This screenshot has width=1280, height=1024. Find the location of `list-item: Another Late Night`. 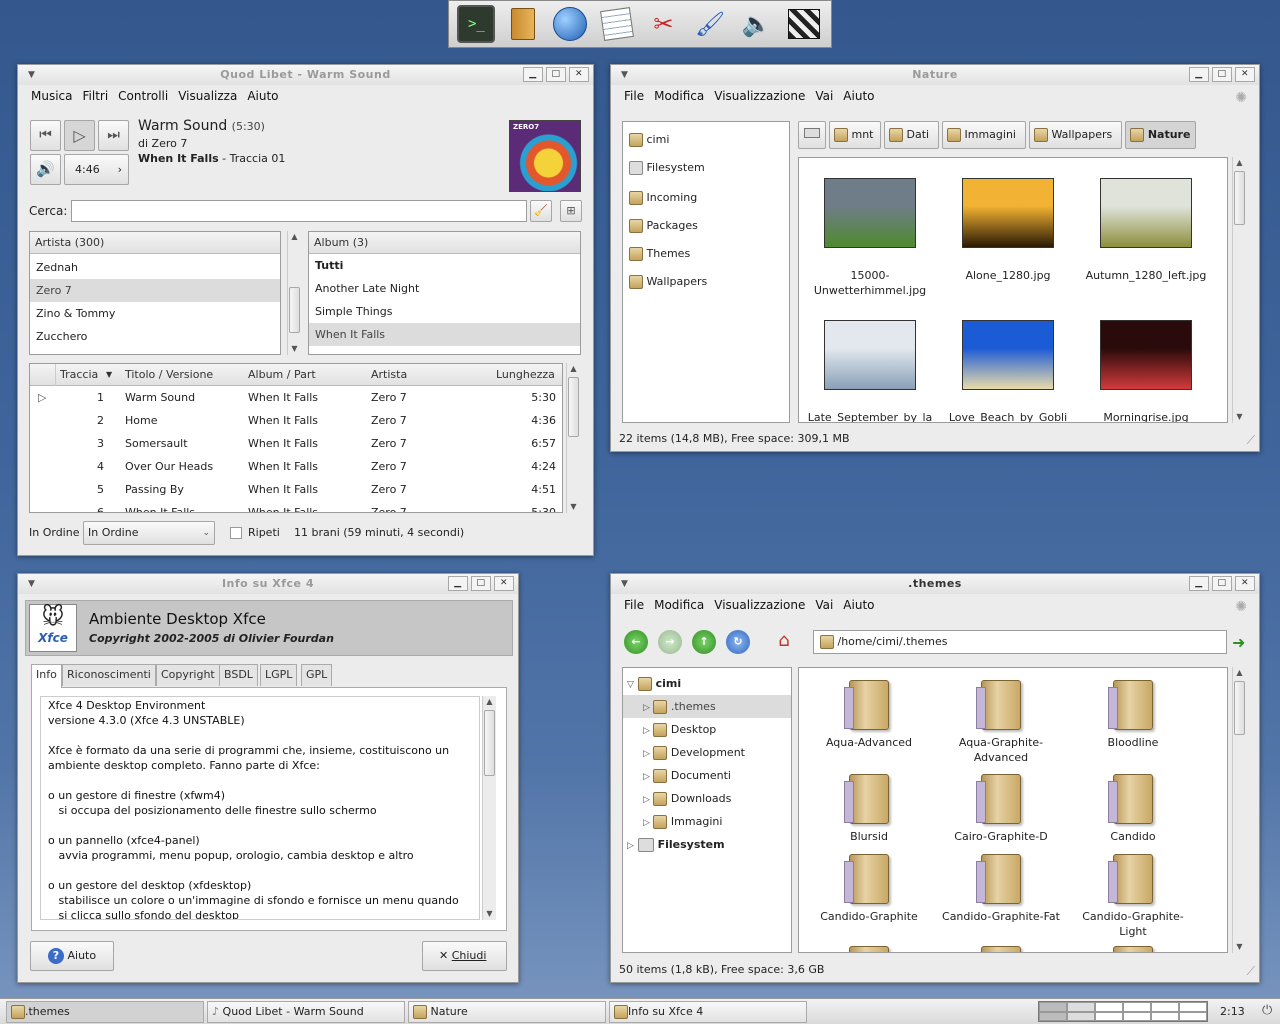

list-item: Another Late Night is located at coordinates (444, 288).